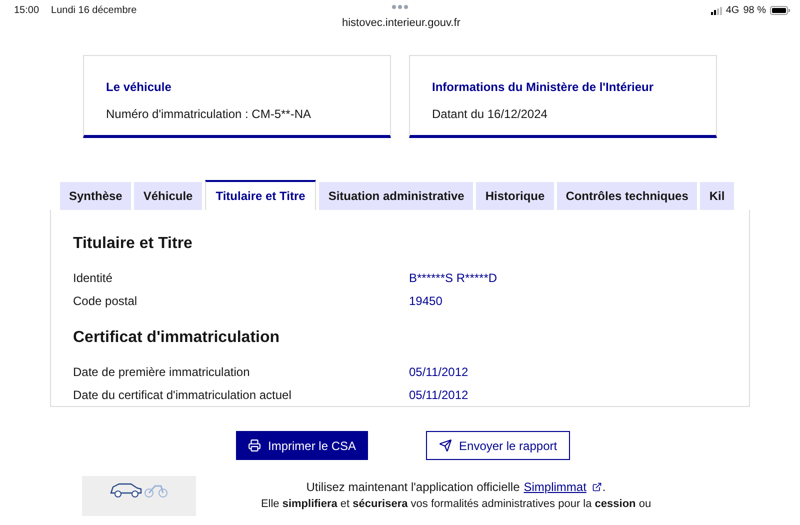  What do you see at coordinates (302, 445) in the screenshot?
I see `print-button: Imprimer le CSA` at bounding box center [302, 445].